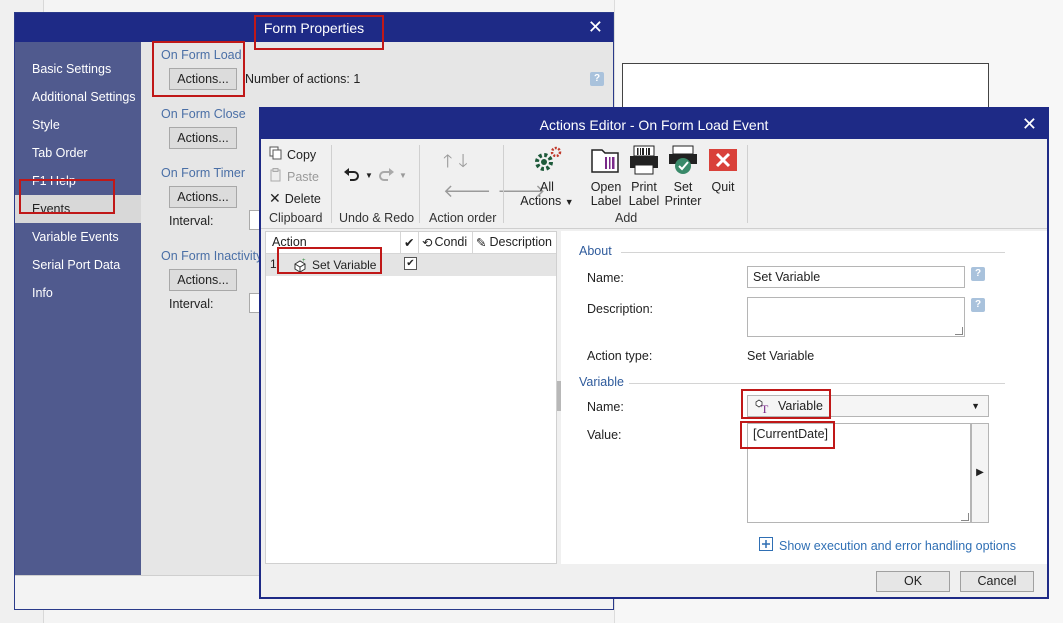 Image resolution: width=1063 pixels, height=623 pixels. Describe the element at coordinates (569, 202) in the screenshot. I see `dropdown-arrow-icon: ▼` at that location.